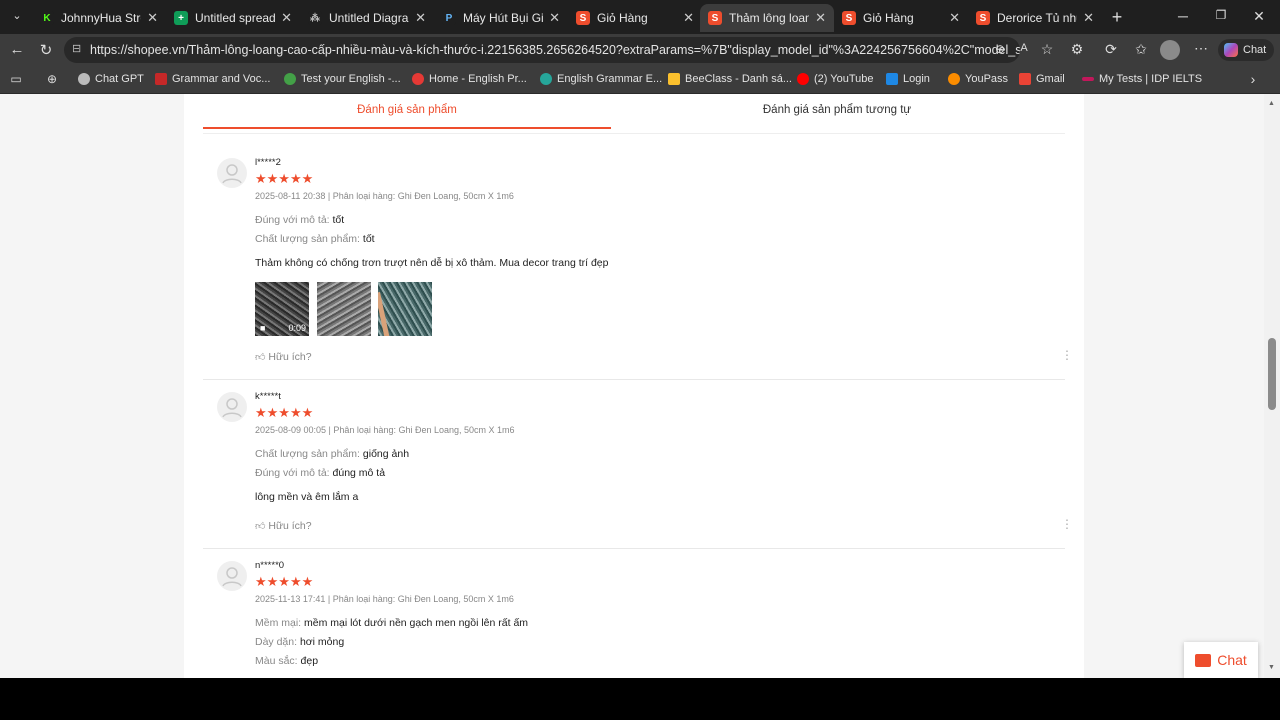  Describe the element at coordinates (1201, 48) in the screenshot. I see `menu-icon: ⋯` at that location.